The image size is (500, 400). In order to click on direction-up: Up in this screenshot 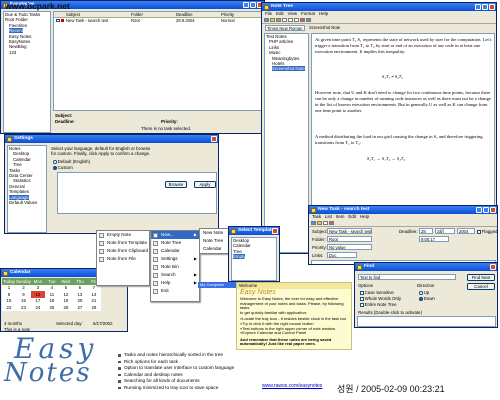, I will do `click(424, 292)`.